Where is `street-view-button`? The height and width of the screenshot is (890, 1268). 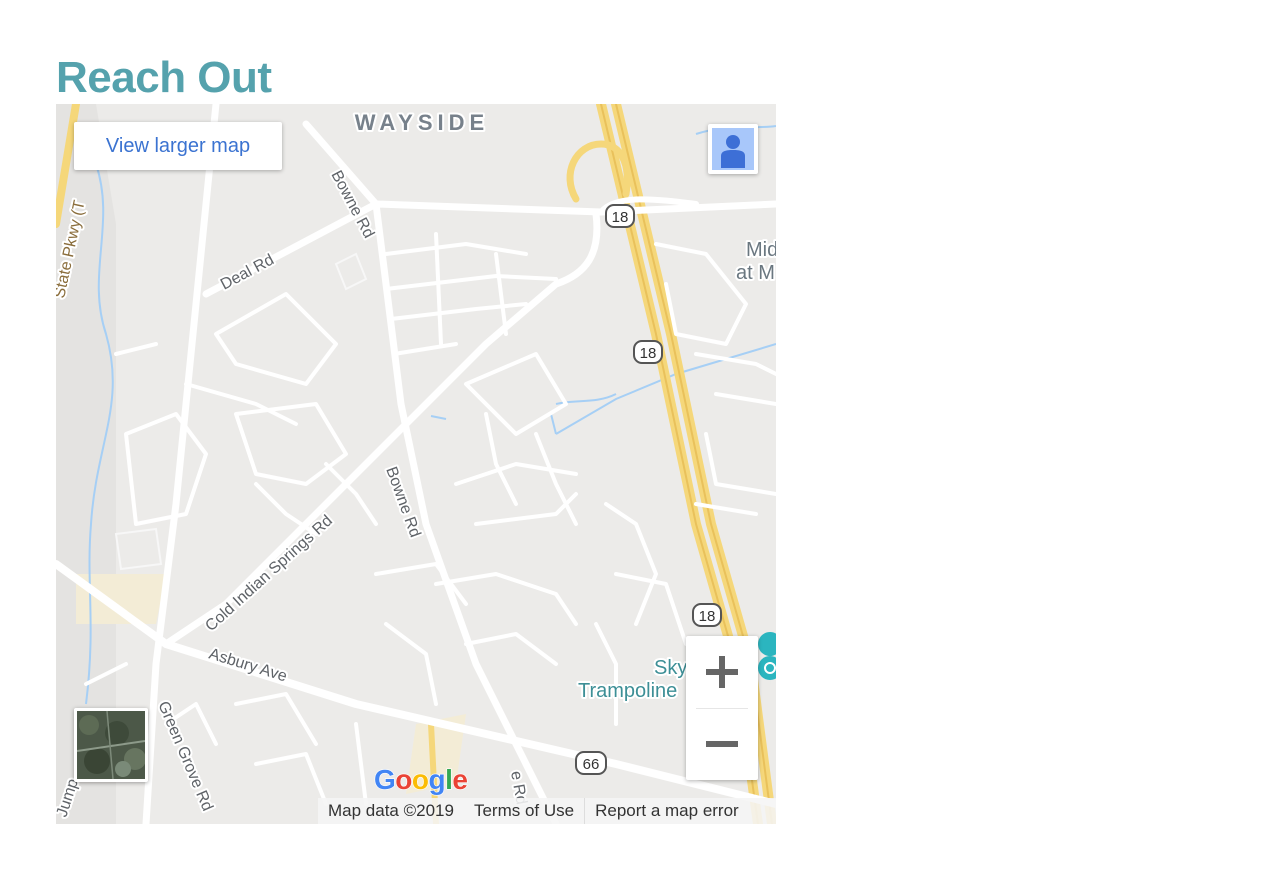 street-view-button is located at coordinates (733, 149).